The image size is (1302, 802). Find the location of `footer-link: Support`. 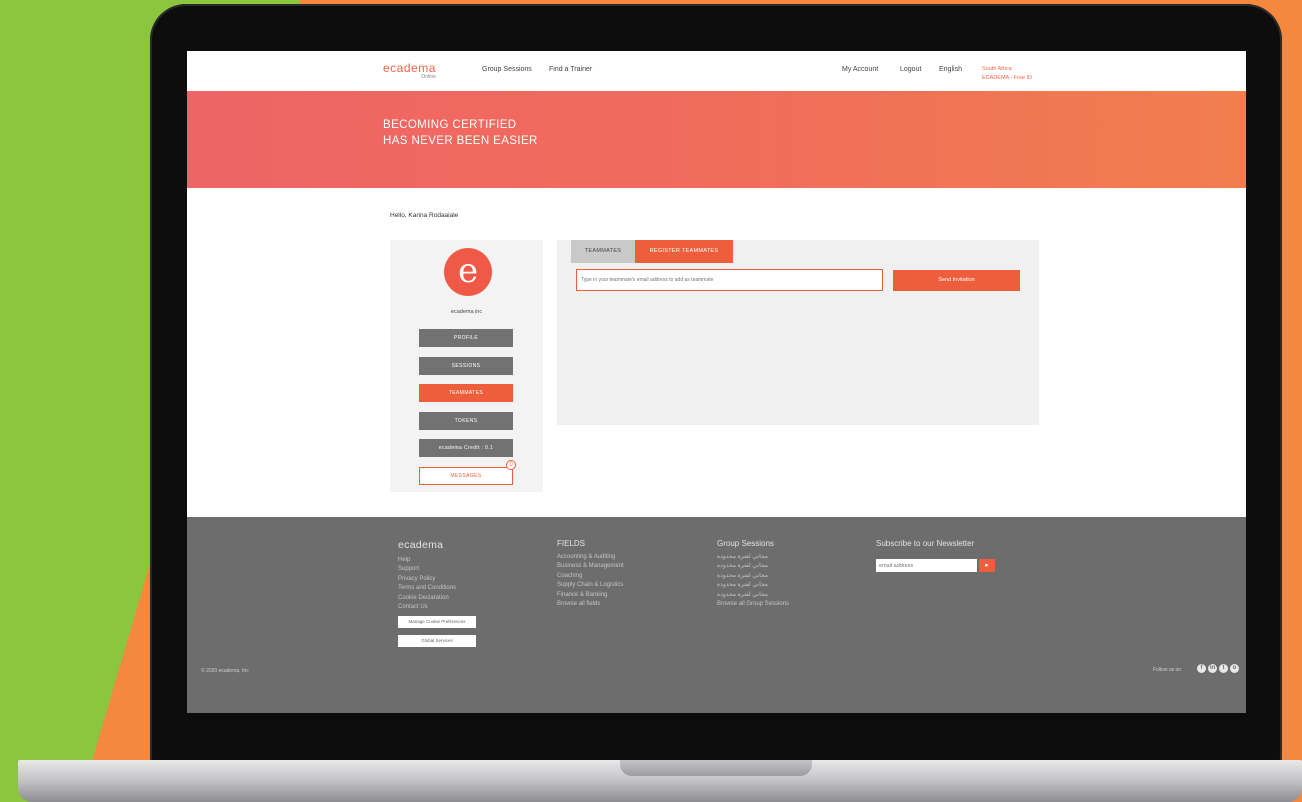

footer-link: Support is located at coordinates (427, 569).